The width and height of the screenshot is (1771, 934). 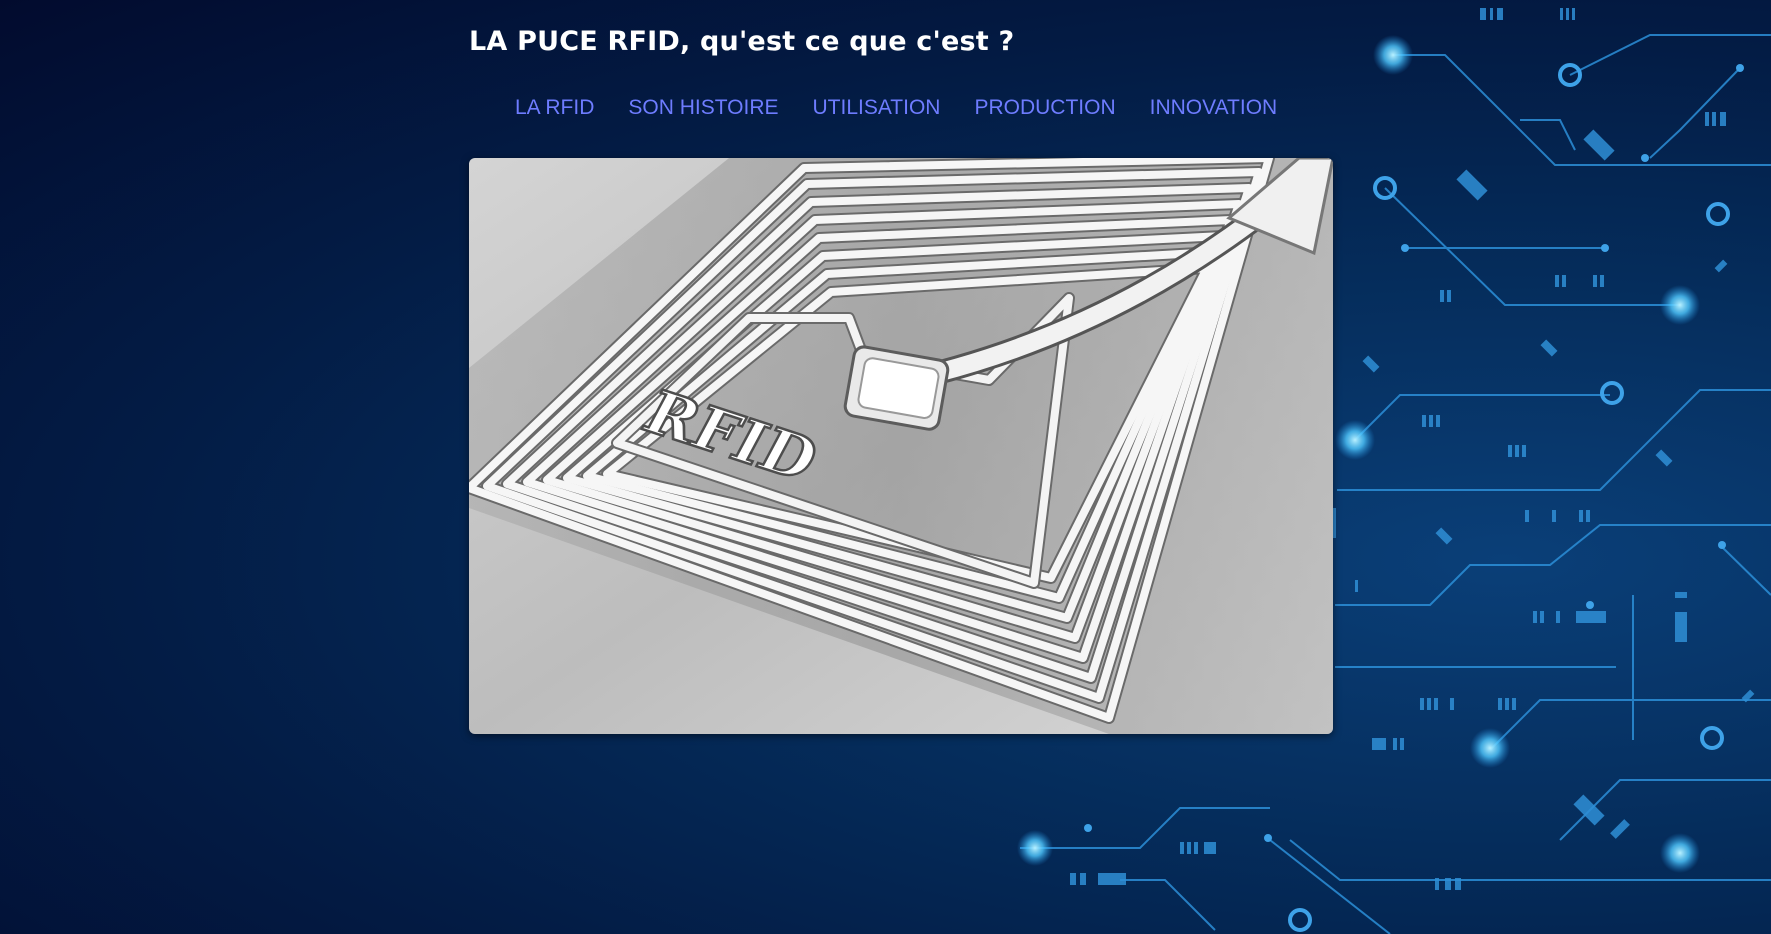 I want to click on nav-link-utilisation: UTILISATION, so click(x=877, y=108).